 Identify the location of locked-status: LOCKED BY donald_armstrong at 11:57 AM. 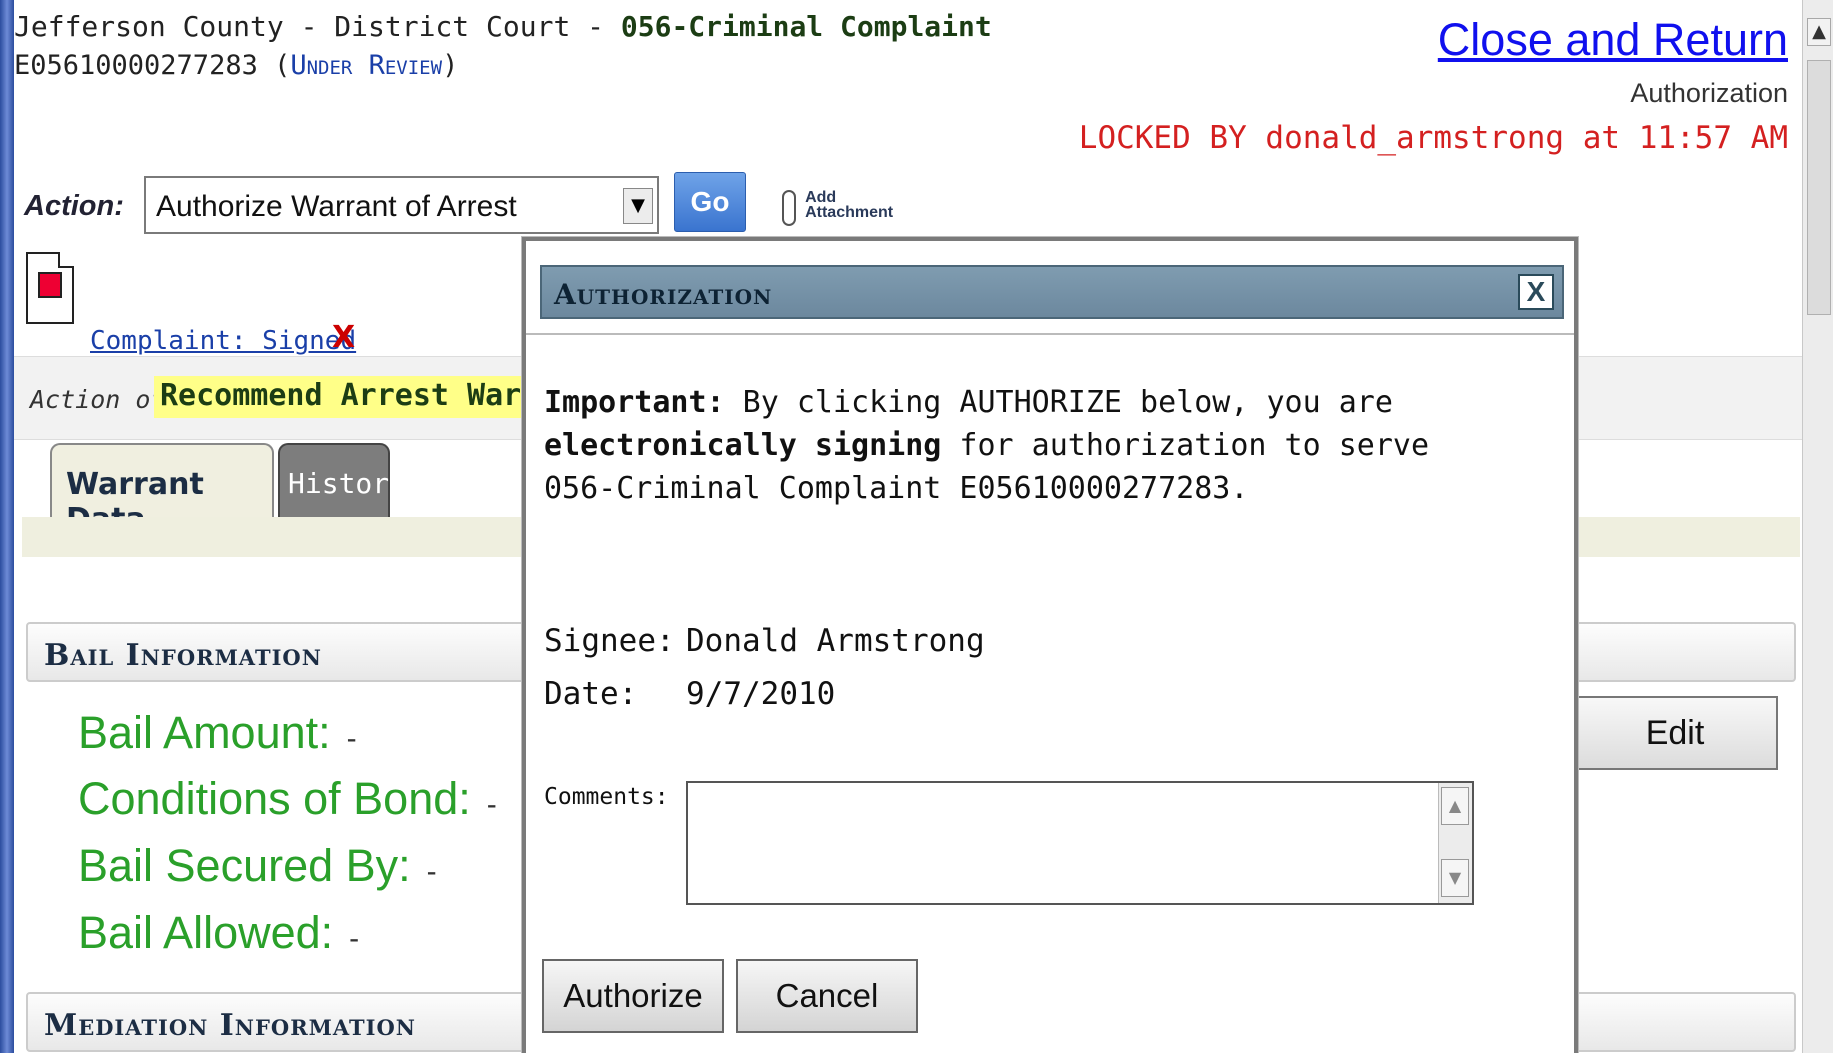
(1433, 138).